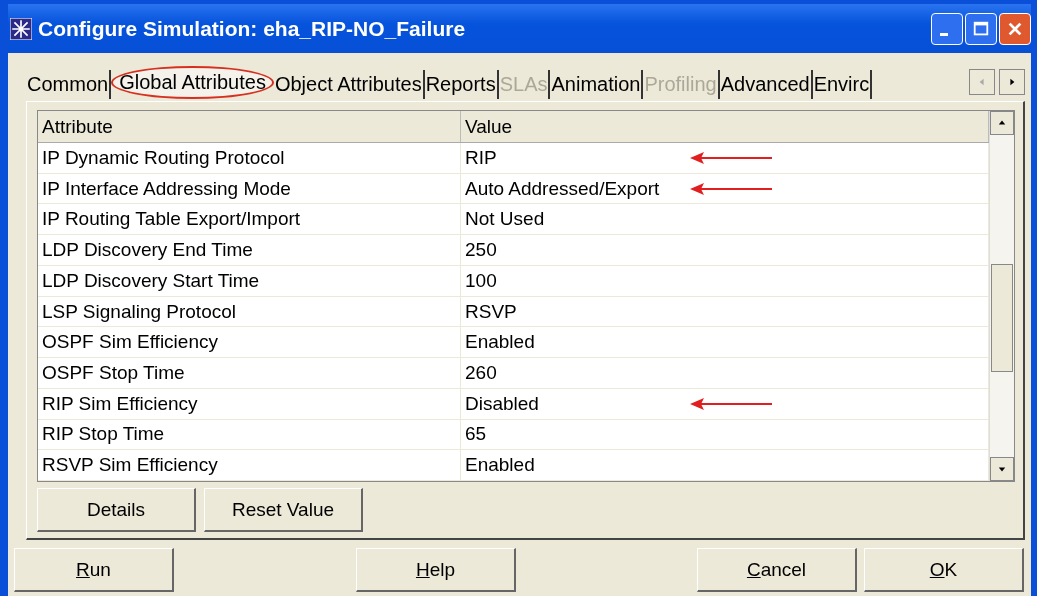  Describe the element at coordinates (252, 28) in the screenshot. I see `window-title: Configure Simulation: eha_RIP-NO_Failure` at that location.